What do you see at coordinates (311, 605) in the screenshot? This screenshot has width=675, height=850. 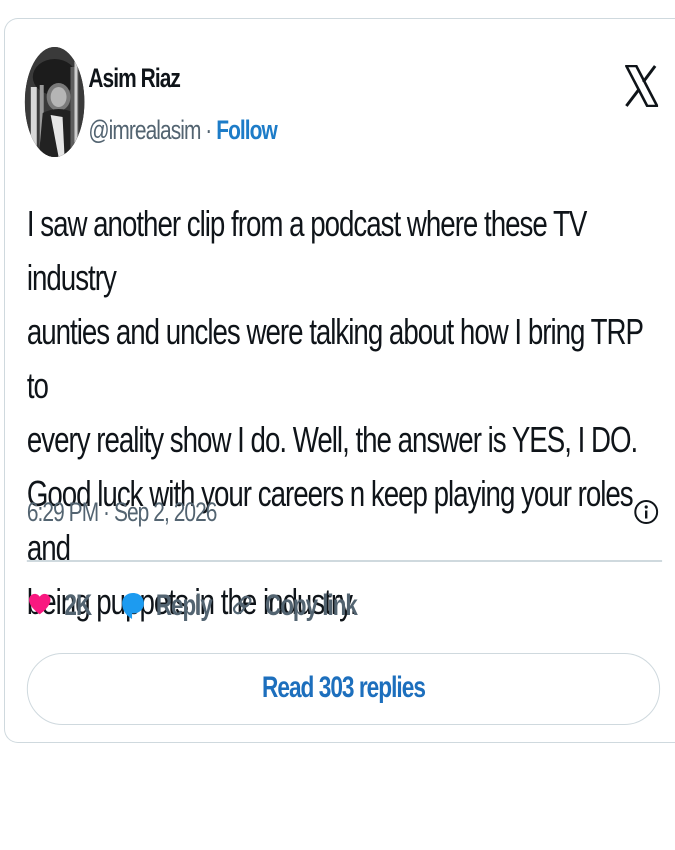 I see `copy-link-label: Copy link` at bounding box center [311, 605].